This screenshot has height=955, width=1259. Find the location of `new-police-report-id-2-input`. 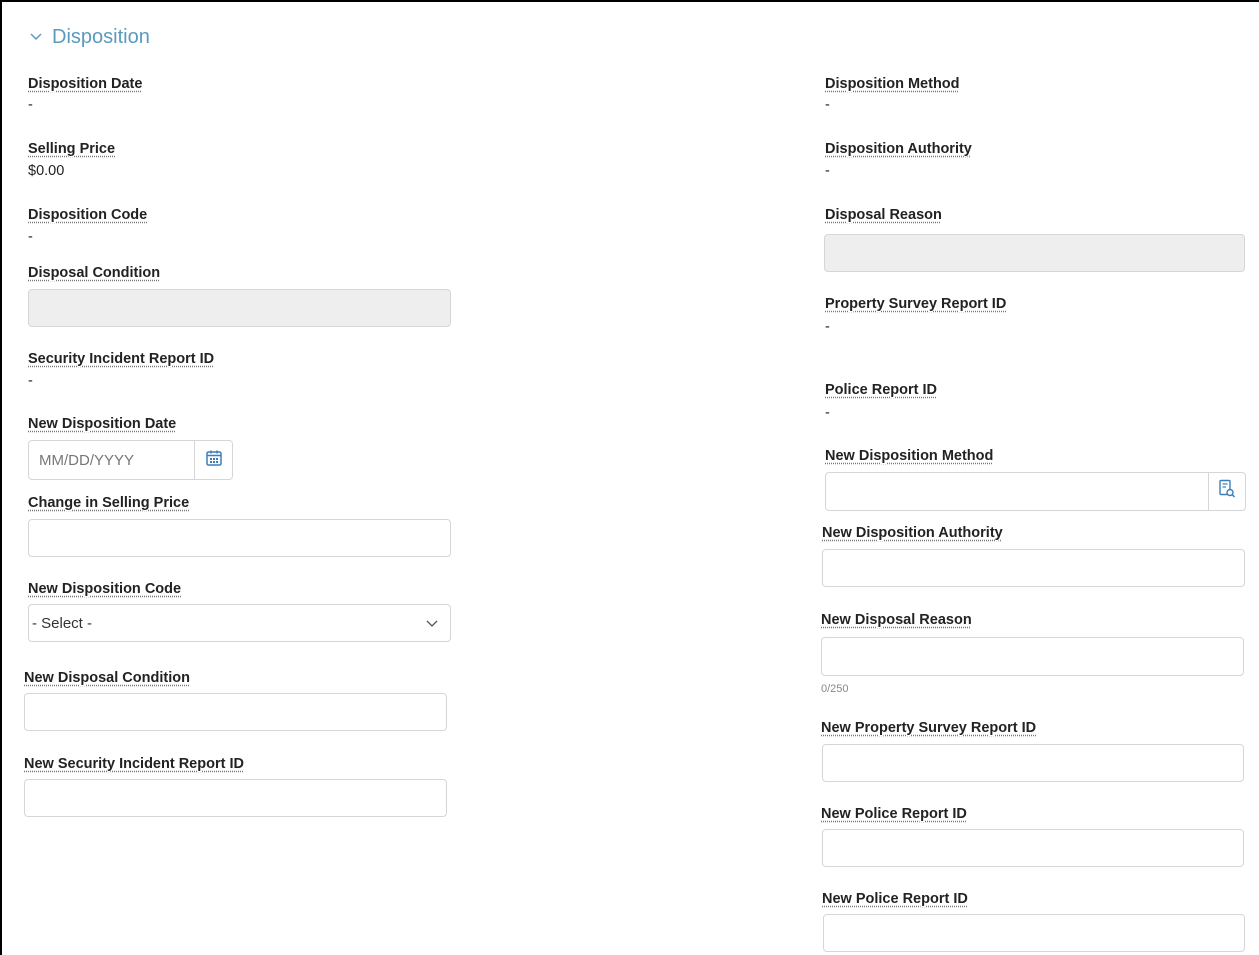

new-police-report-id-2-input is located at coordinates (1034, 933).